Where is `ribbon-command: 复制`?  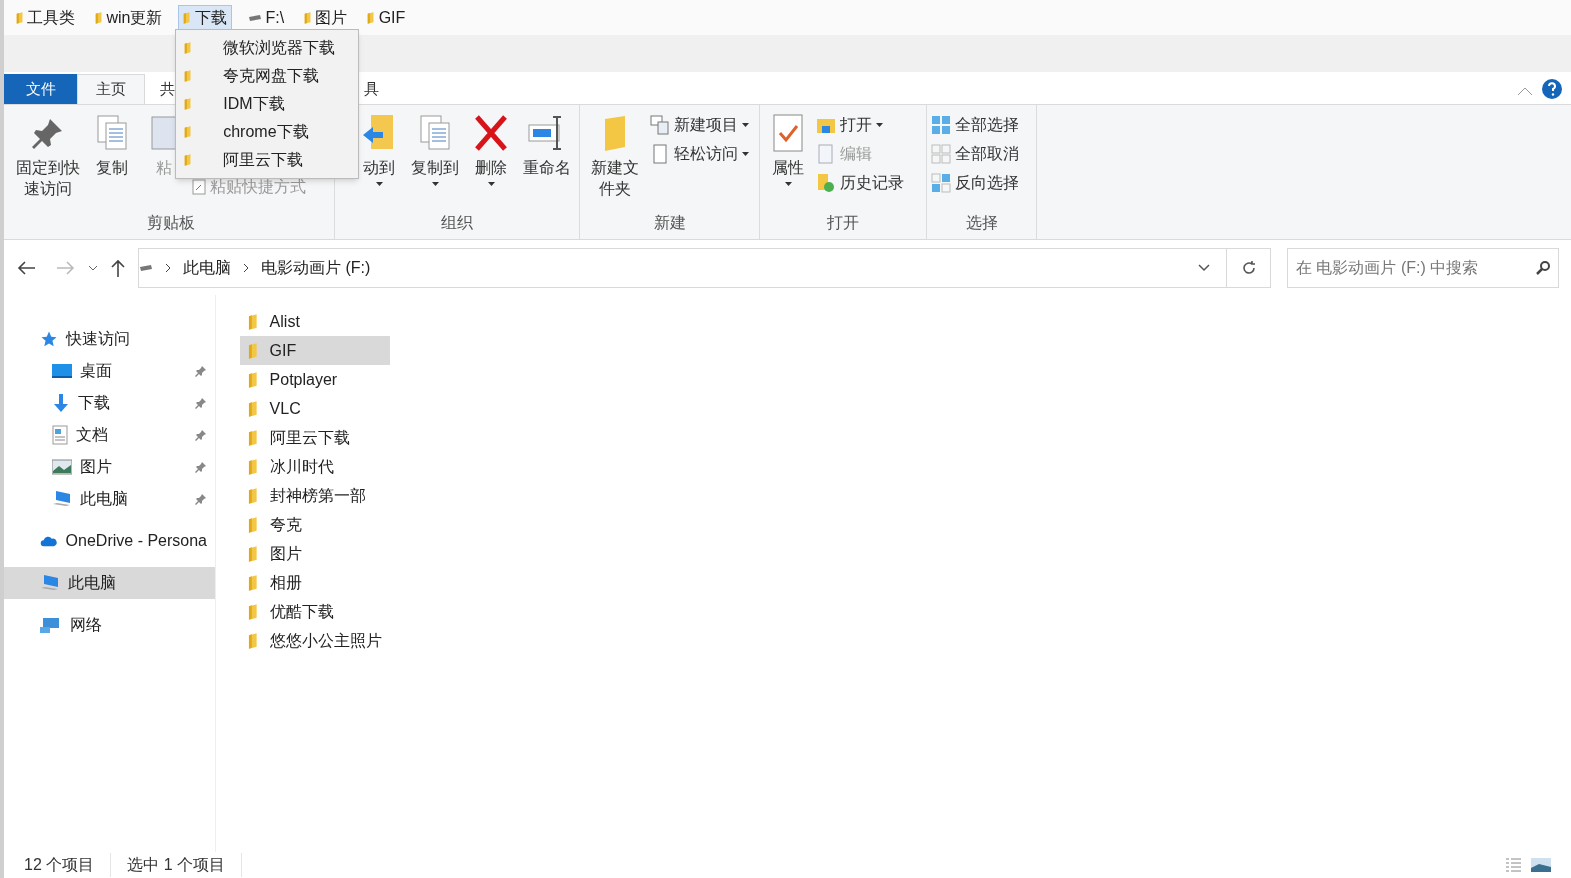
ribbon-command: 复制 is located at coordinates (112, 162).